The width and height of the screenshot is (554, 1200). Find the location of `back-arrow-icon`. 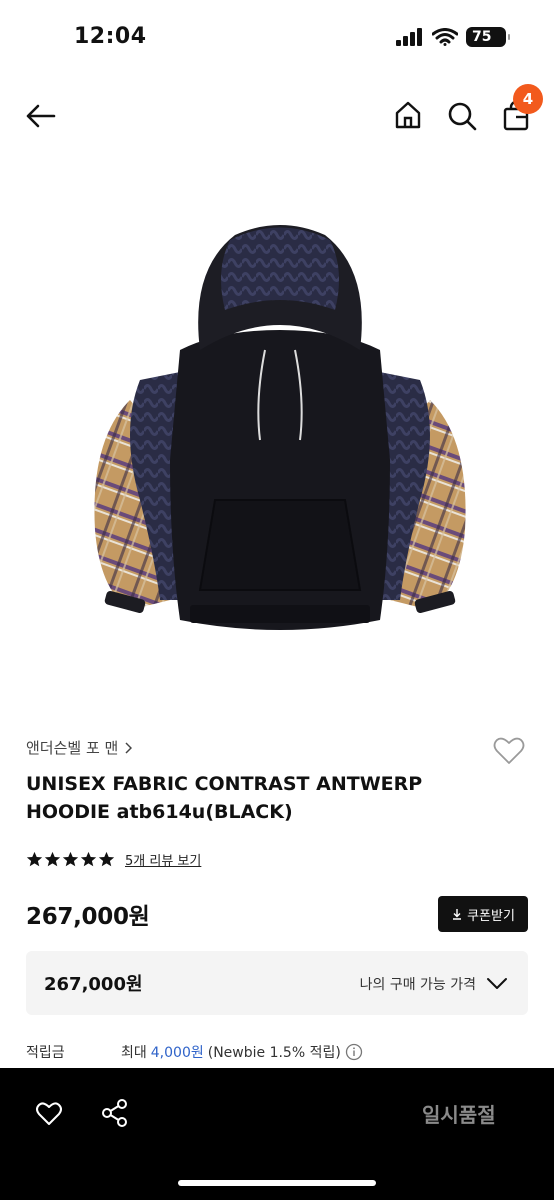

back-arrow-icon is located at coordinates (41, 116).